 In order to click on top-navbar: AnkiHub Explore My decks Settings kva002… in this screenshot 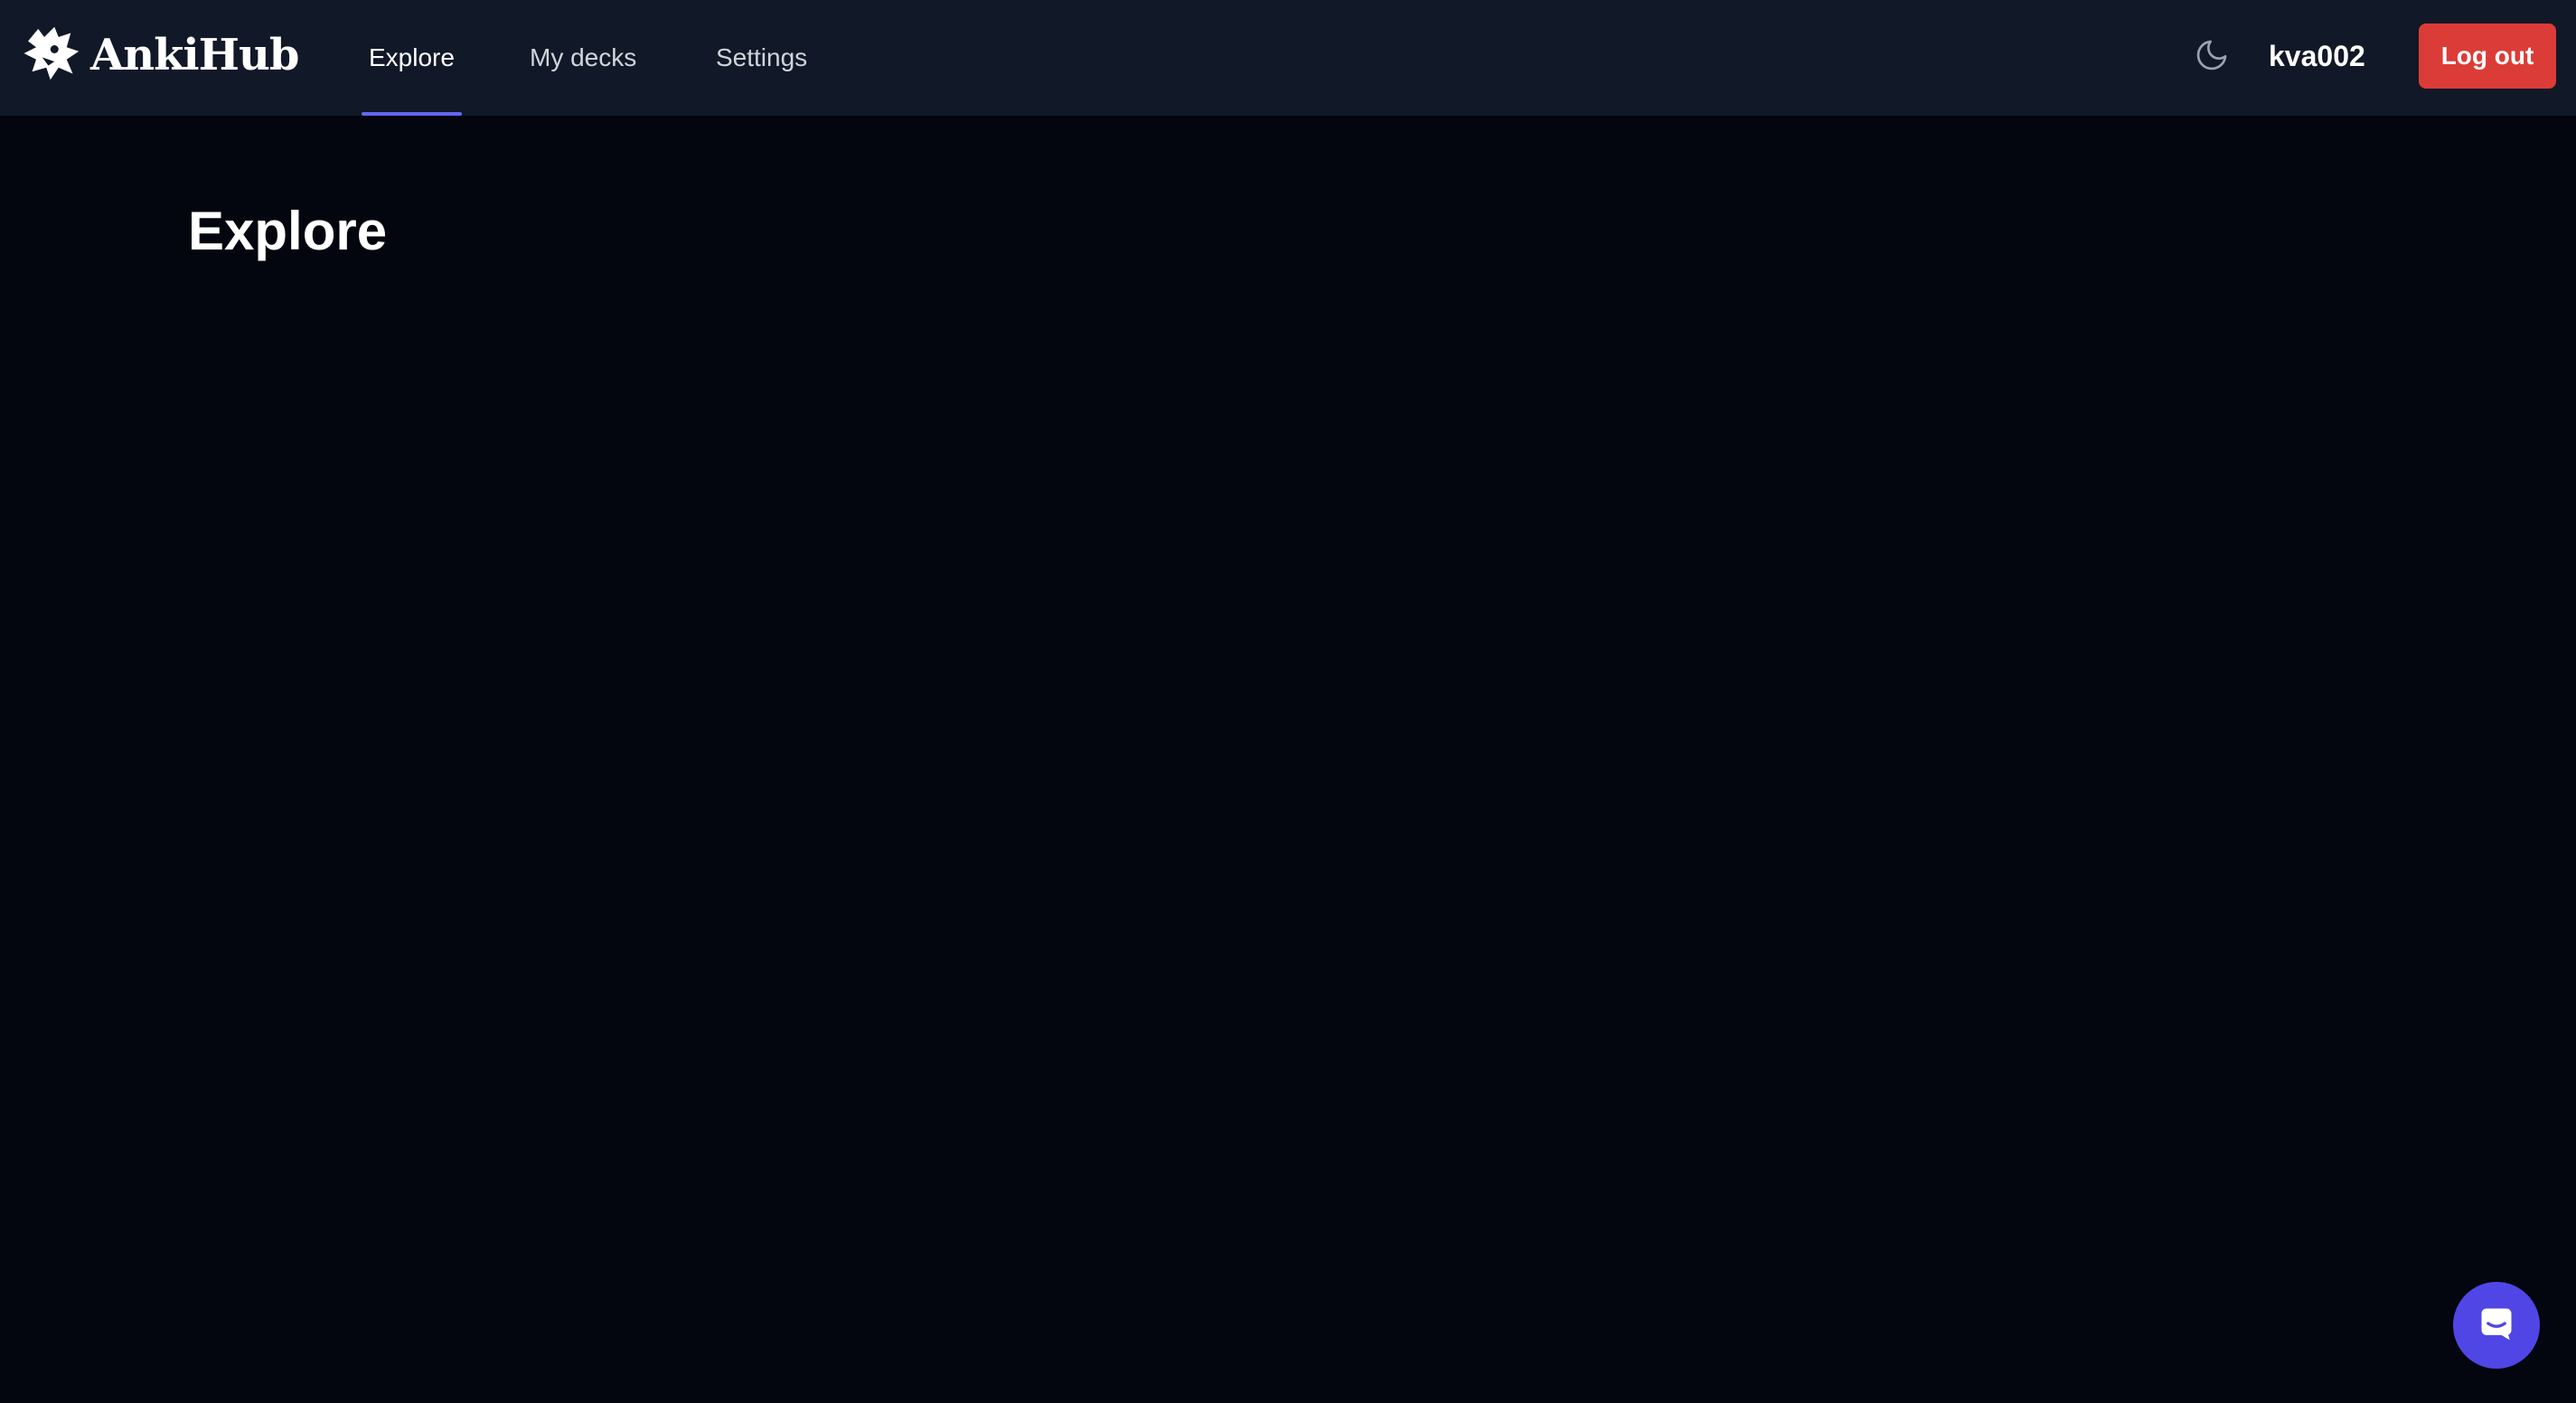, I will do `click(1288, 58)`.